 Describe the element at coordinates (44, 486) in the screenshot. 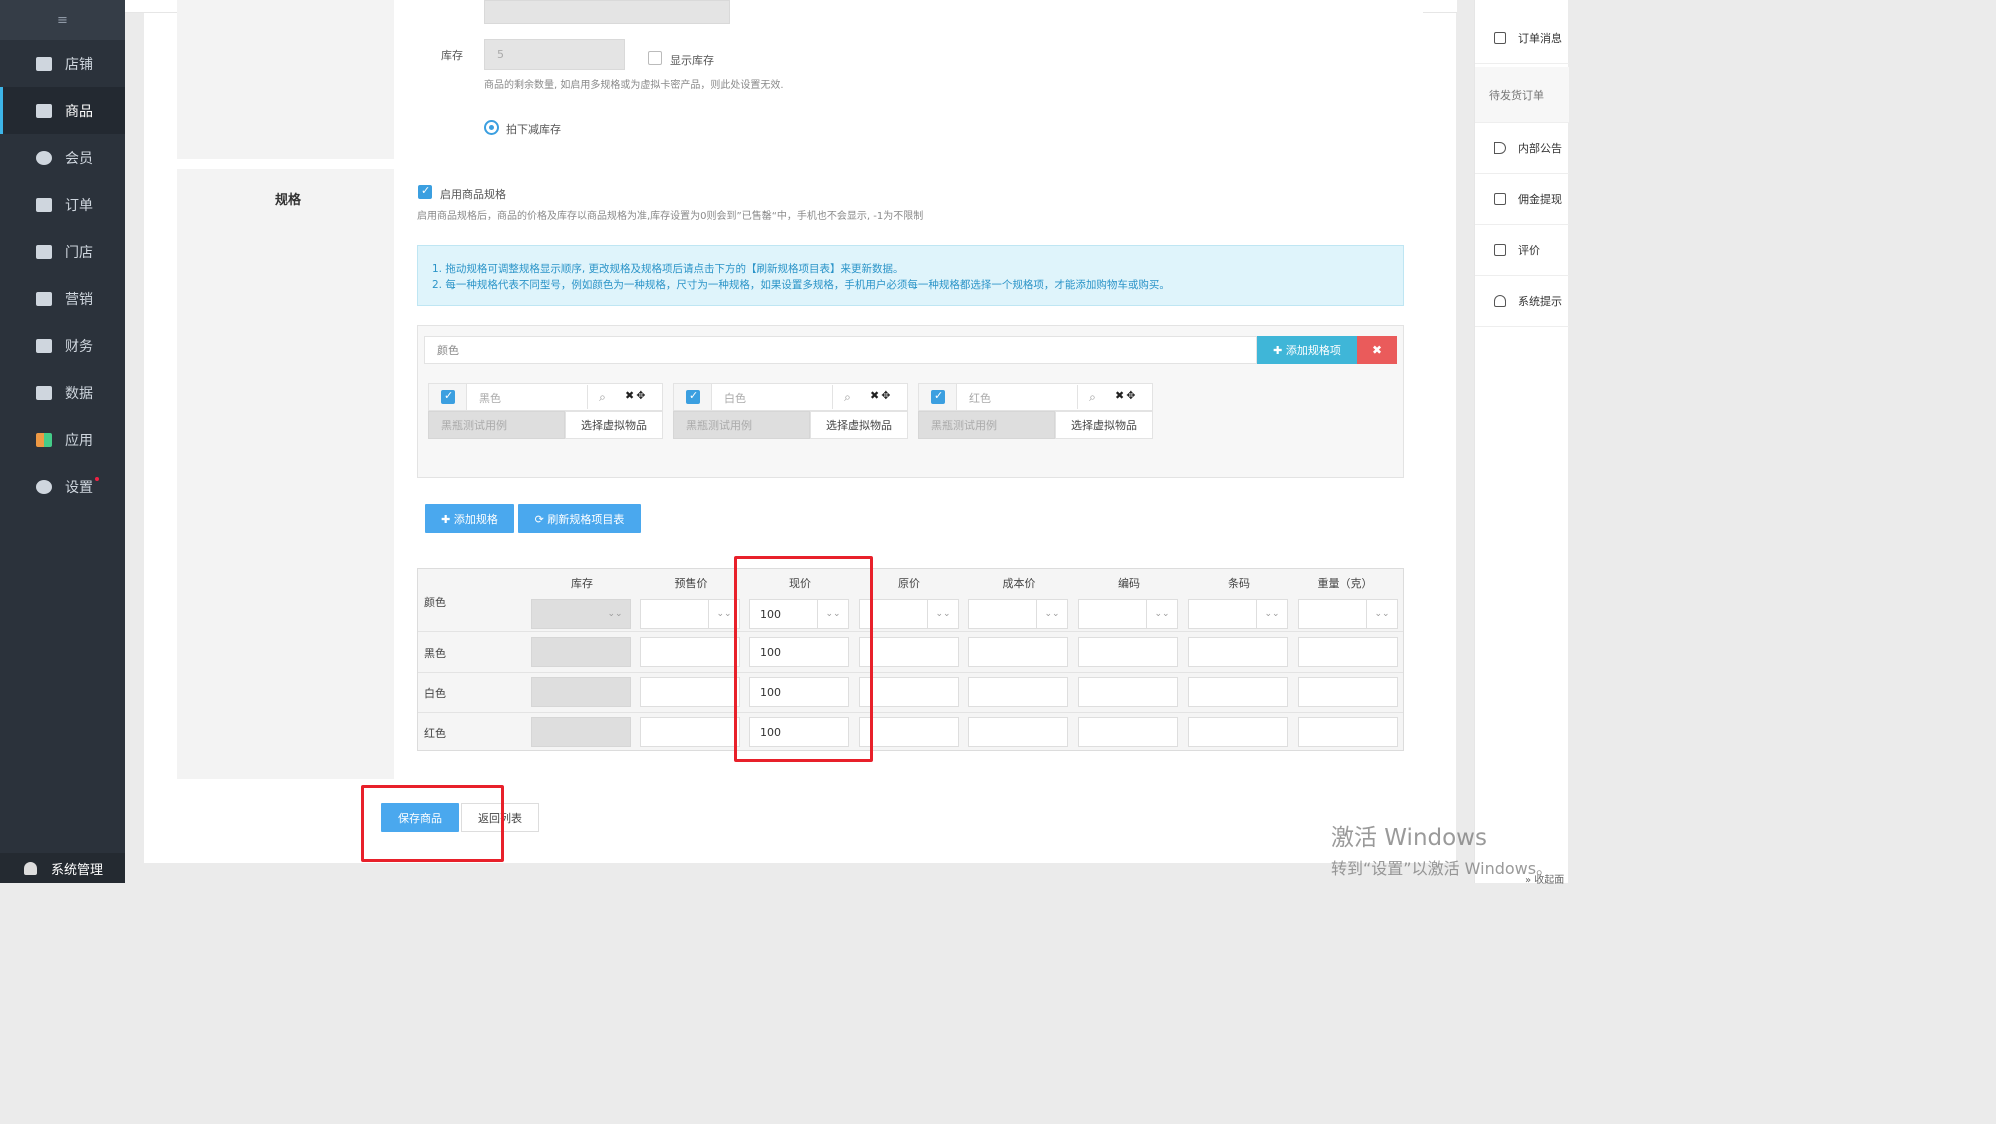

I see `gear-icon` at that location.